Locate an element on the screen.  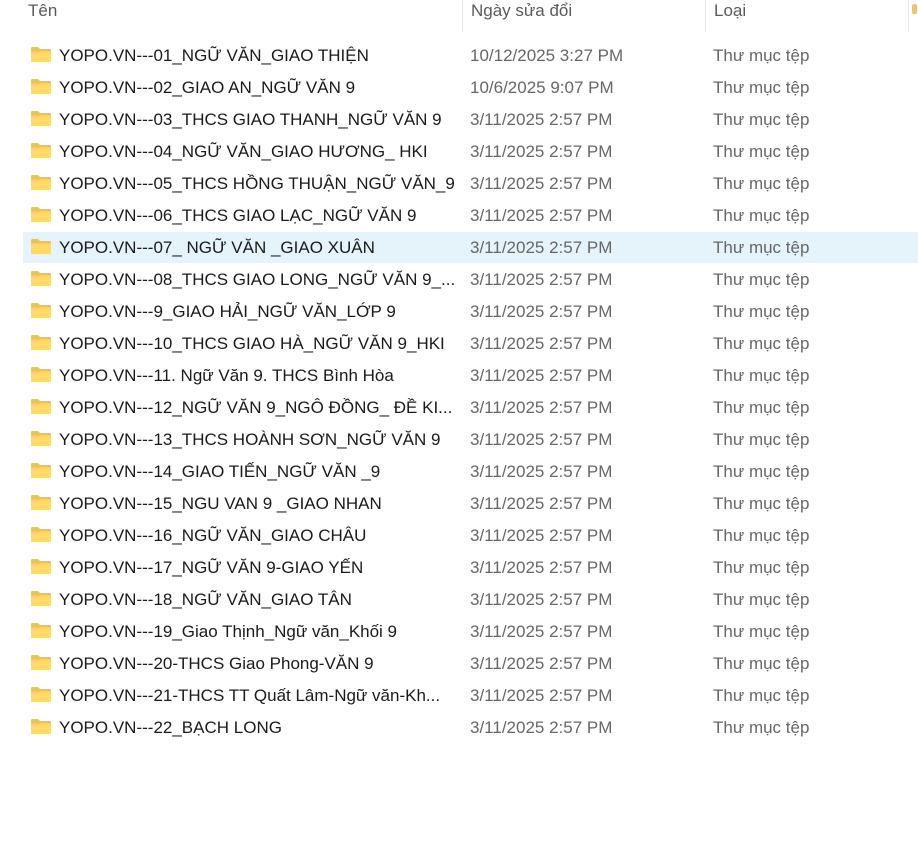
file-name: YOPO.VN---19_Giao Thịnh_Ngữ văn_Khối 9 is located at coordinates (228, 631).